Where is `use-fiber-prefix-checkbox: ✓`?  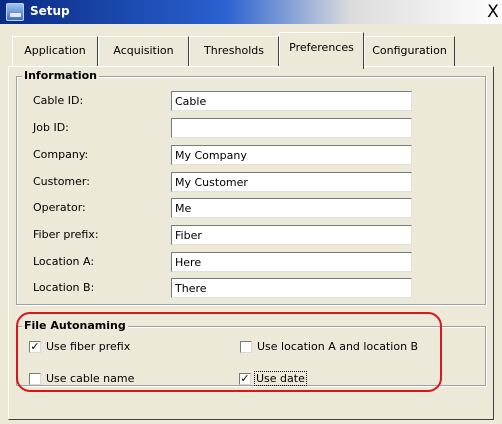 use-fiber-prefix-checkbox: ✓ is located at coordinates (35, 347).